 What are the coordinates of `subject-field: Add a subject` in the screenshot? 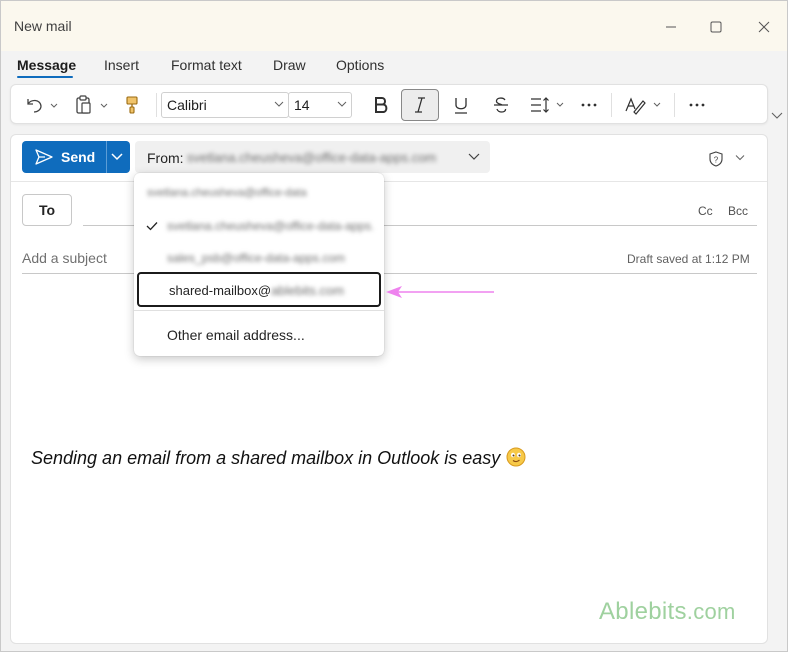 It's located at (64, 258).